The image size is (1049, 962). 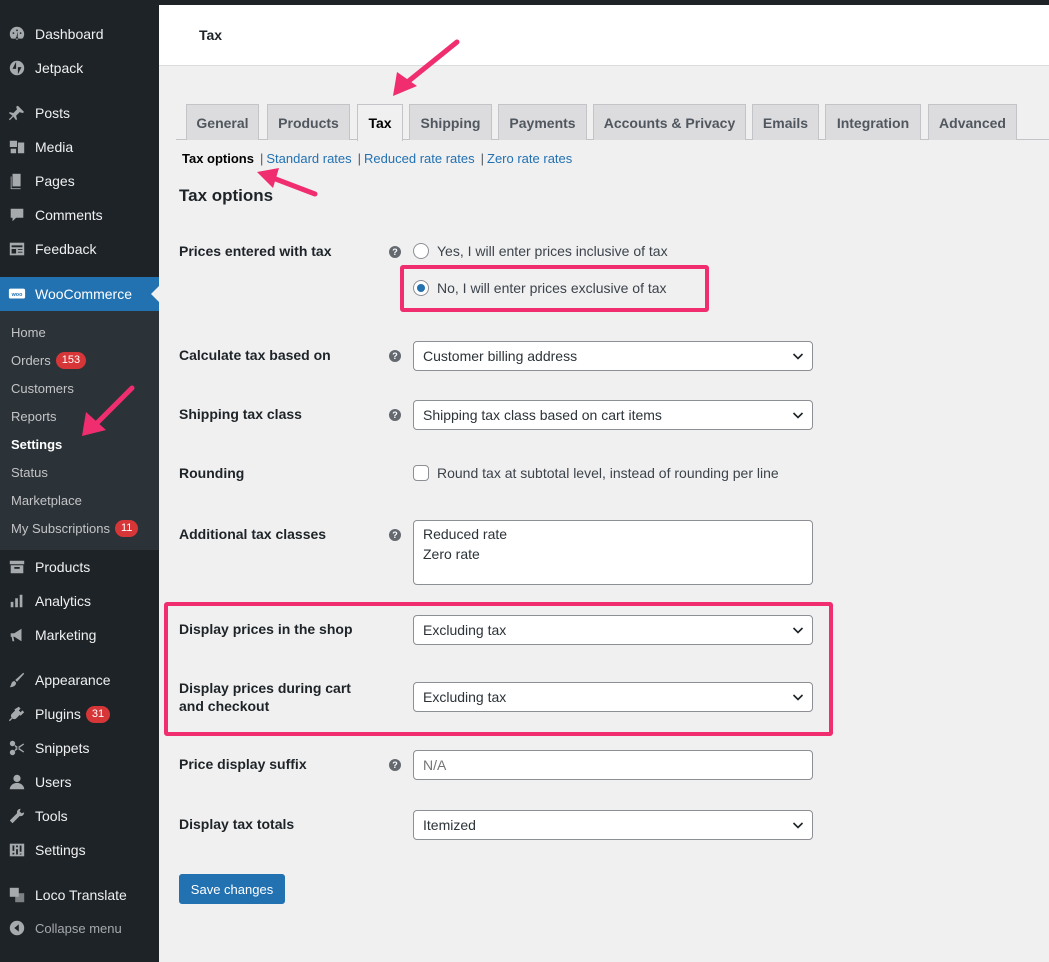 I want to click on save-changes-button: Save changes, so click(x=232, y=889).